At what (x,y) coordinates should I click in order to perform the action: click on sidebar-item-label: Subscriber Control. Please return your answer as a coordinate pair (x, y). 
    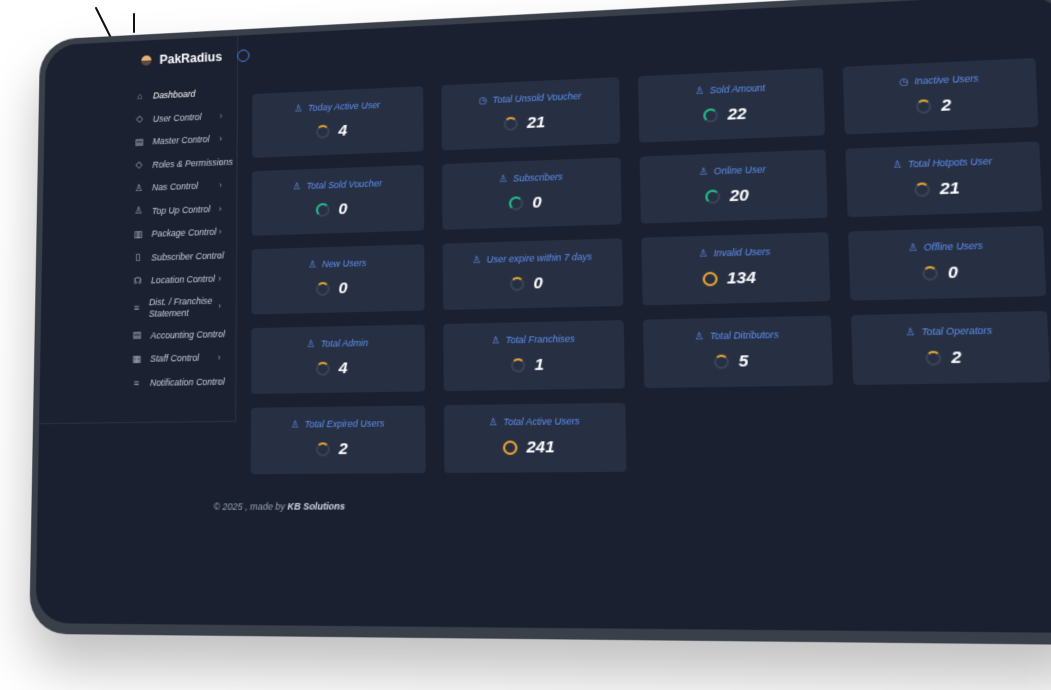
    Looking at the image, I should click on (187, 256).